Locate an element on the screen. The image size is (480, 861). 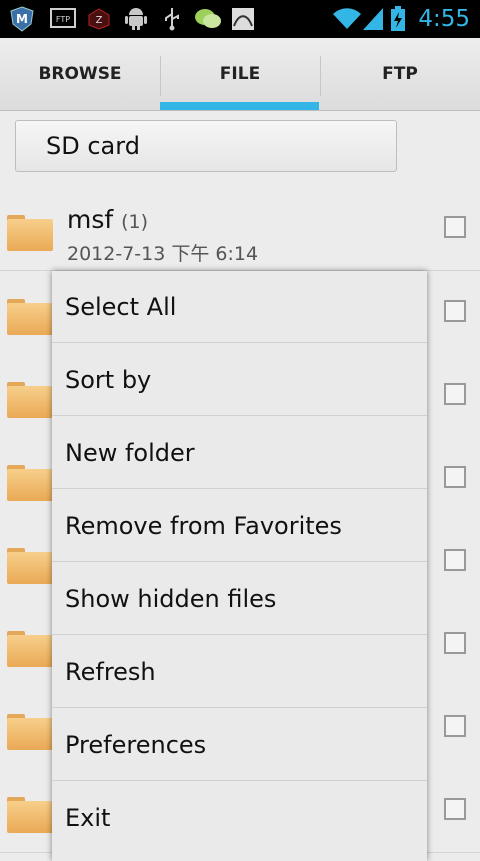
svg-text: Z is located at coordinates (99, 20).